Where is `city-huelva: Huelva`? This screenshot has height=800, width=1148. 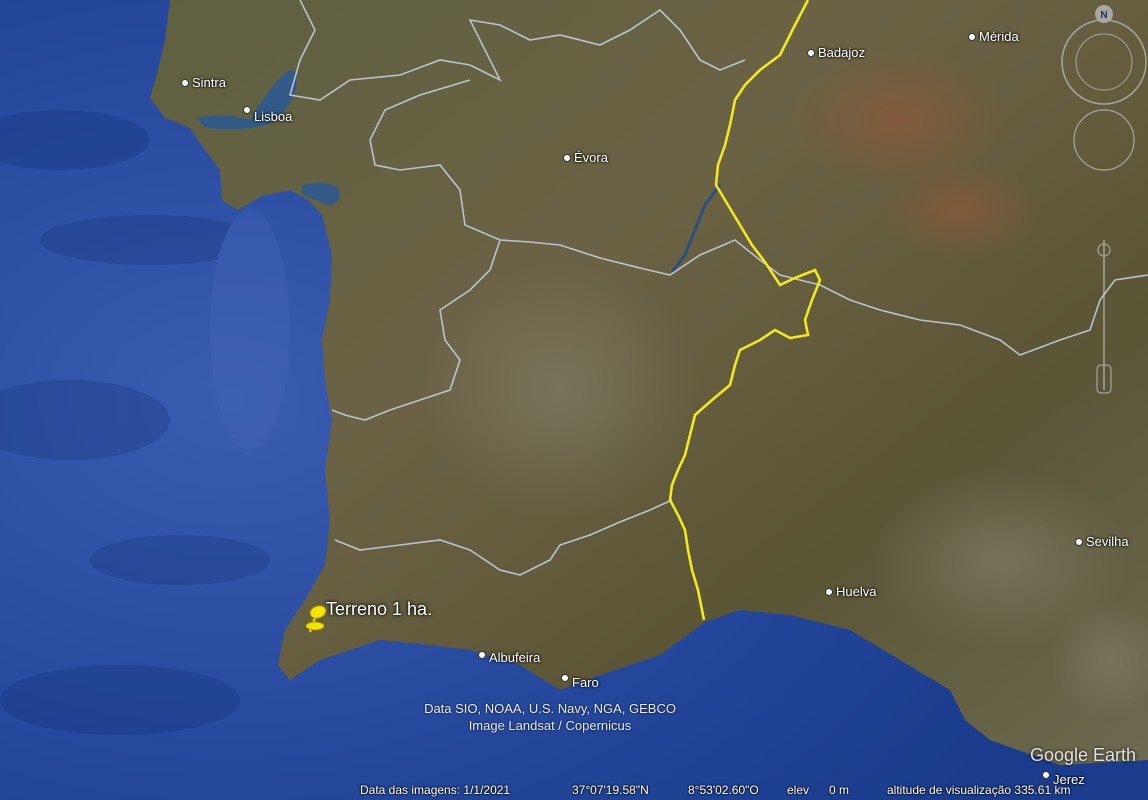 city-huelva: Huelva is located at coordinates (850, 591).